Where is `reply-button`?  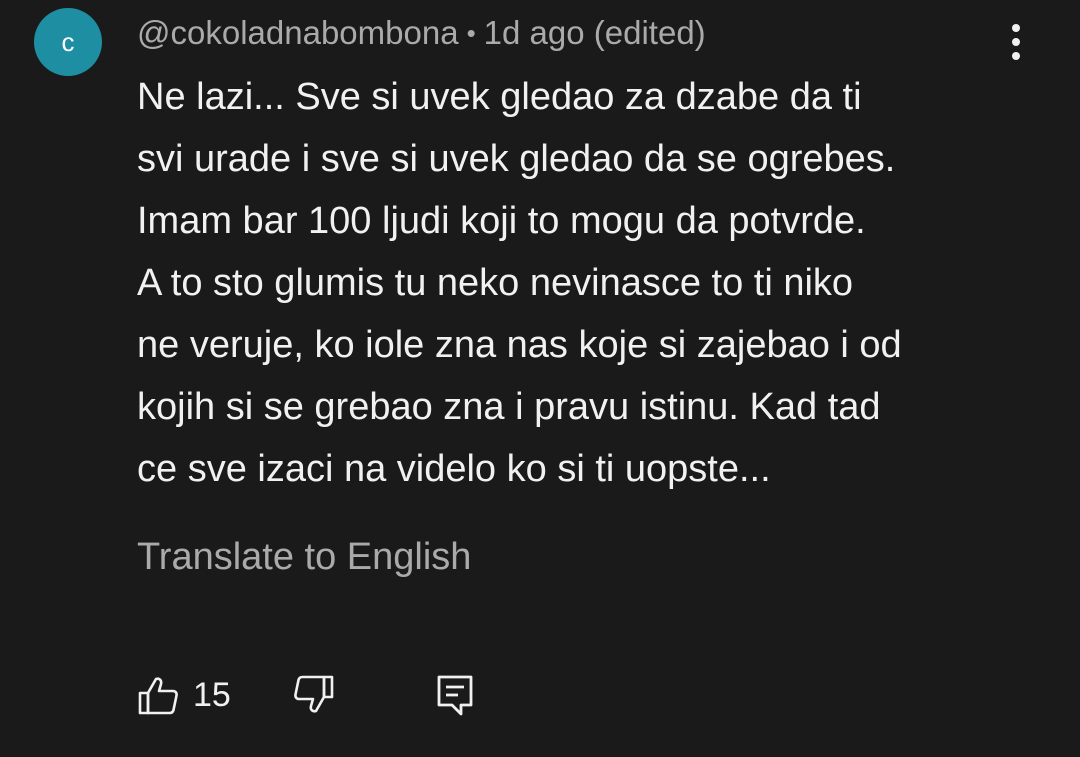
reply-button is located at coordinates (455, 695).